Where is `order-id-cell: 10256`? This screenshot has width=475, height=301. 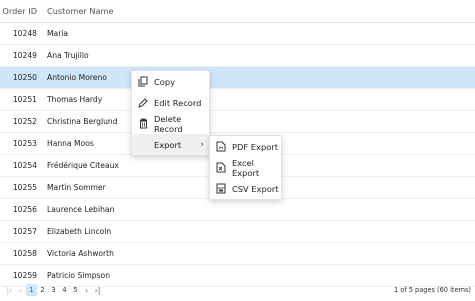
order-id-cell: 10256 is located at coordinates (24, 209).